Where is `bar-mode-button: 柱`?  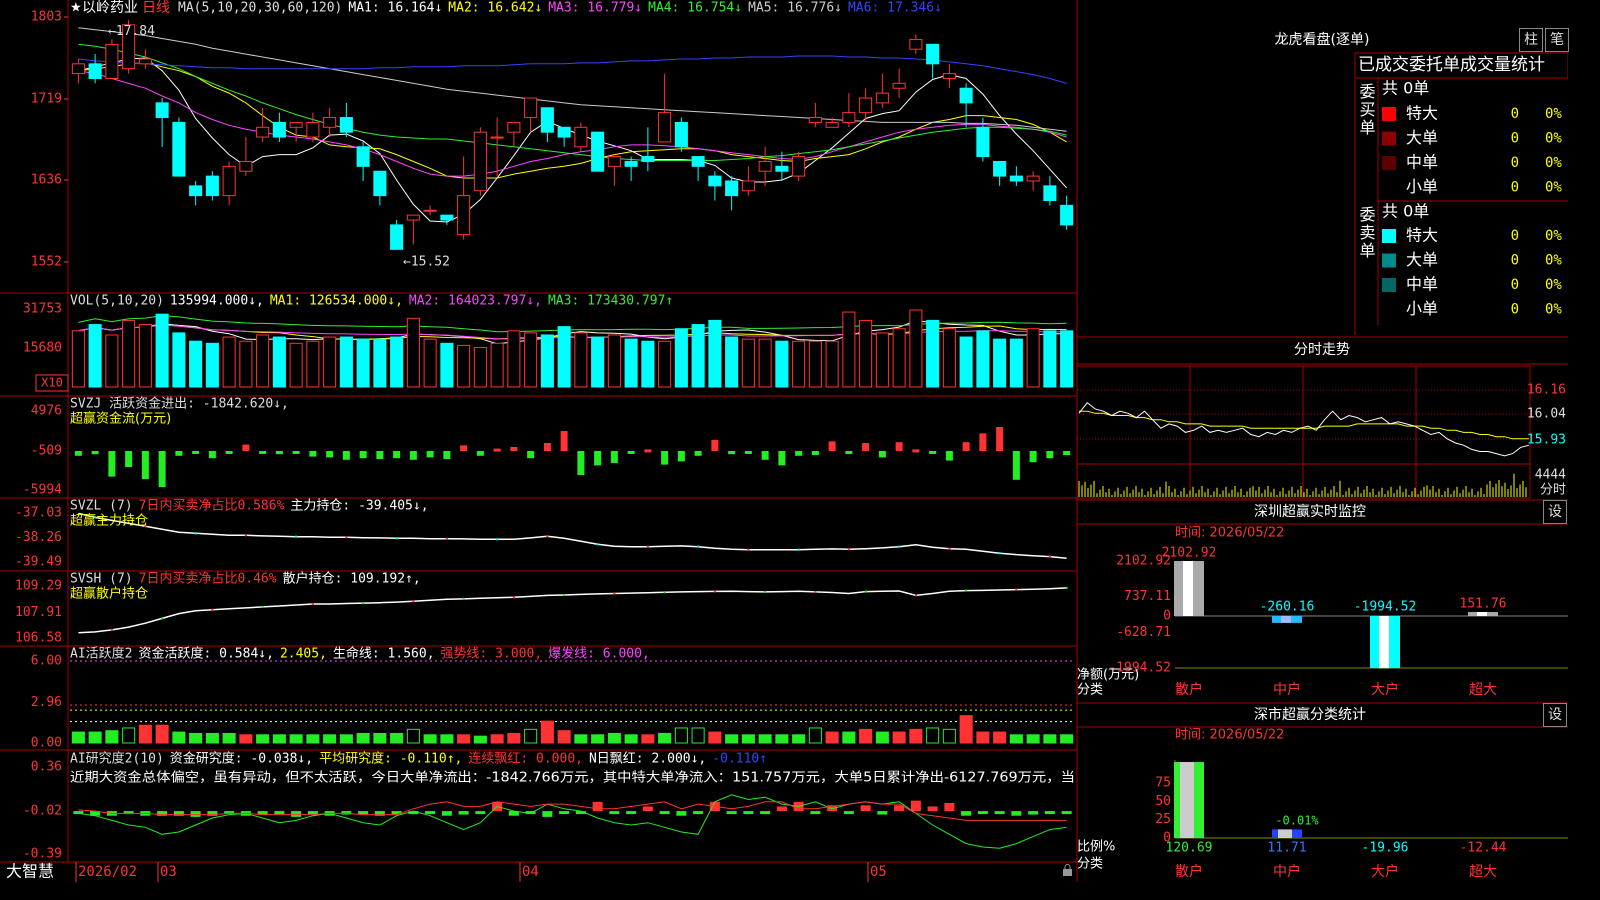 bar-mode-button: 柱 is located at coordinates (1531, 40).